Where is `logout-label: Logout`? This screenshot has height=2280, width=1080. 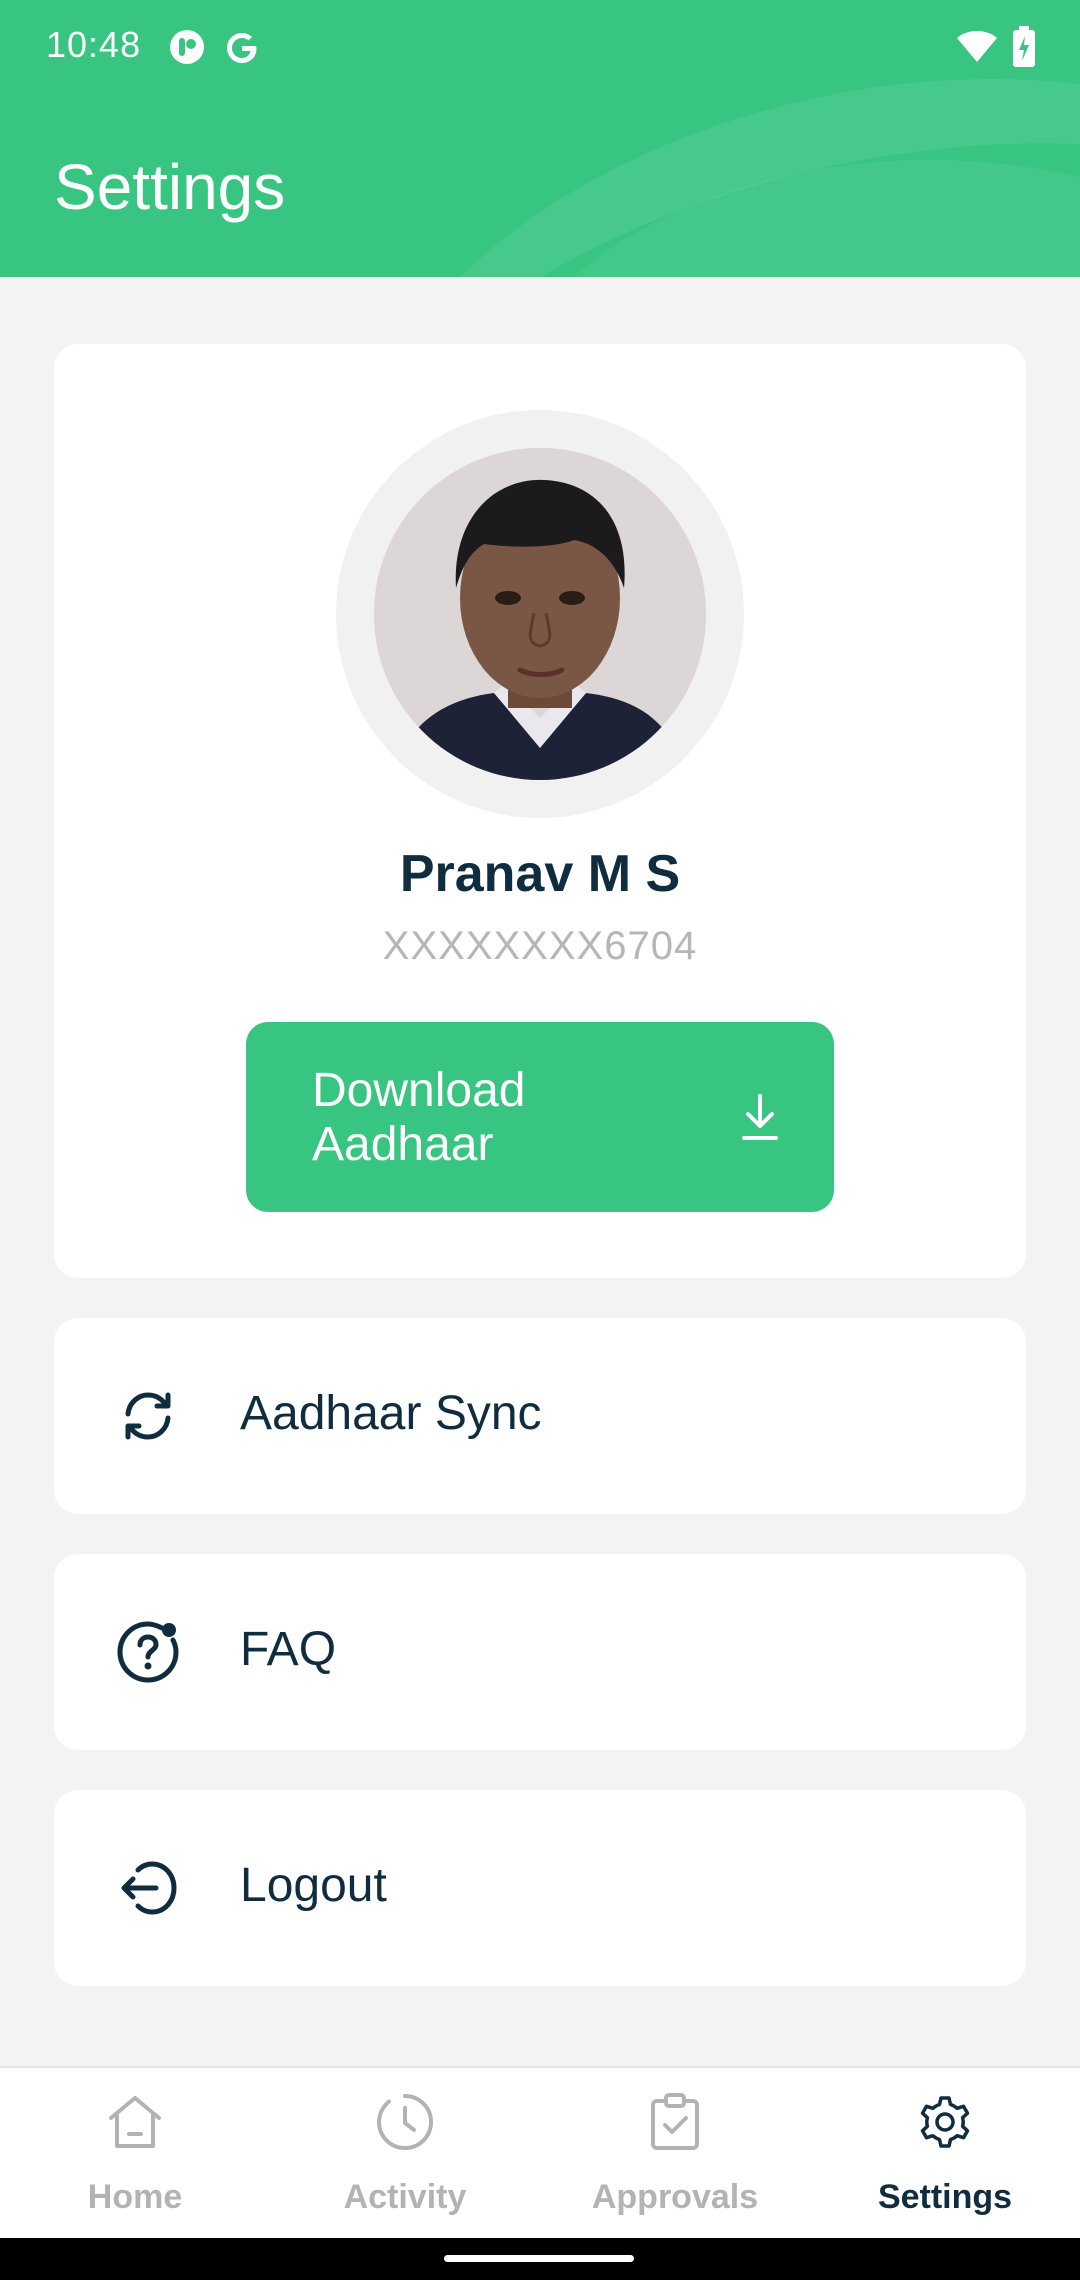 logout-label: Logout is located at coordinates (313, 1885).